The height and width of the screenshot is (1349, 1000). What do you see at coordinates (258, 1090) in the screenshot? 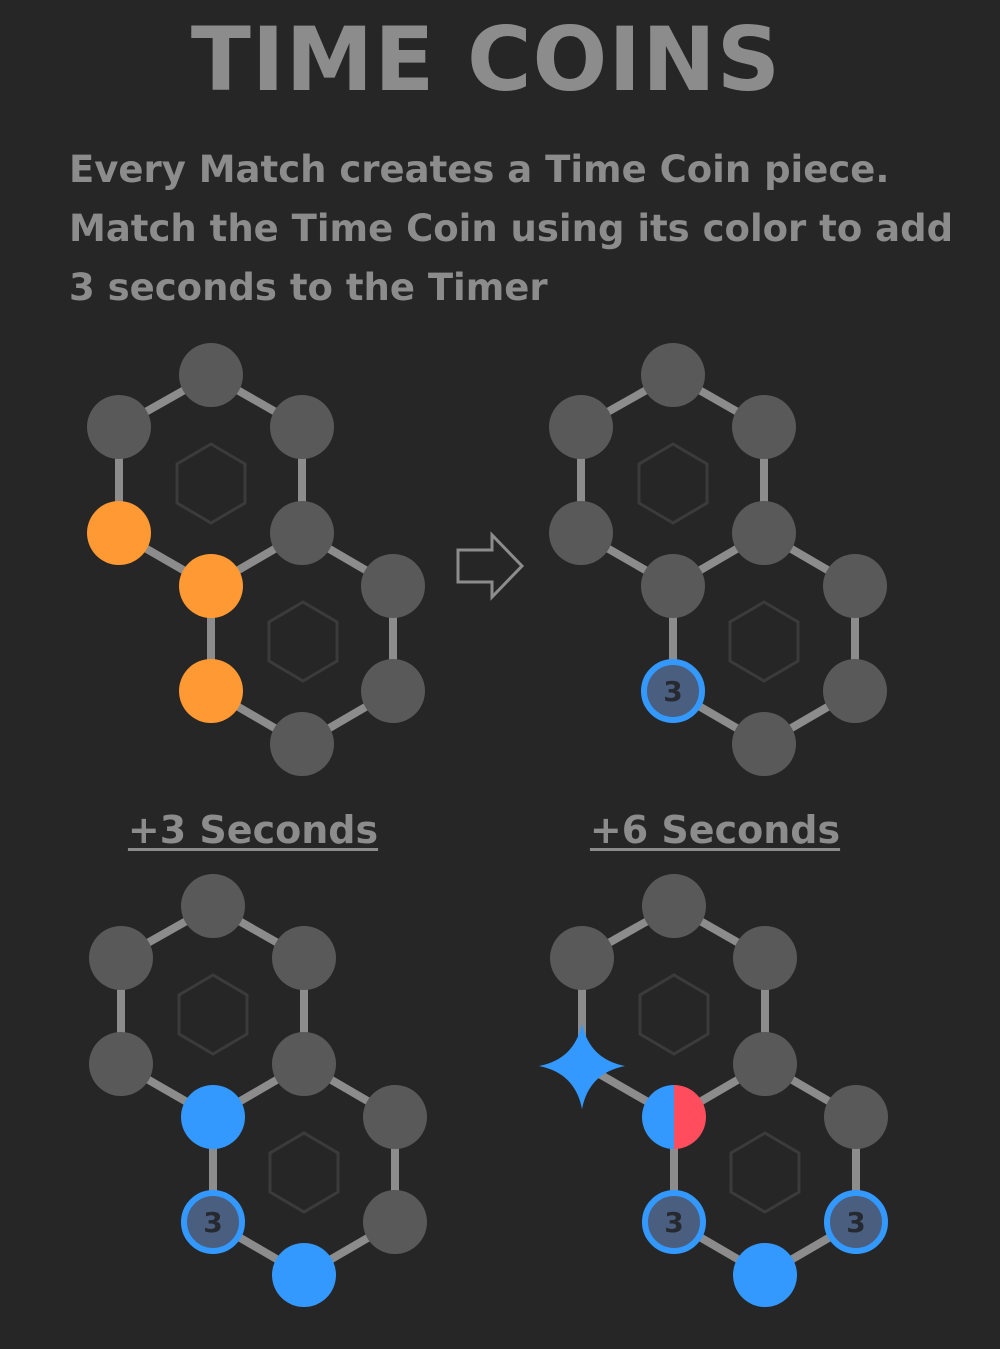
I see `board-plus-3: 3` at bounding box center [258, 1090].